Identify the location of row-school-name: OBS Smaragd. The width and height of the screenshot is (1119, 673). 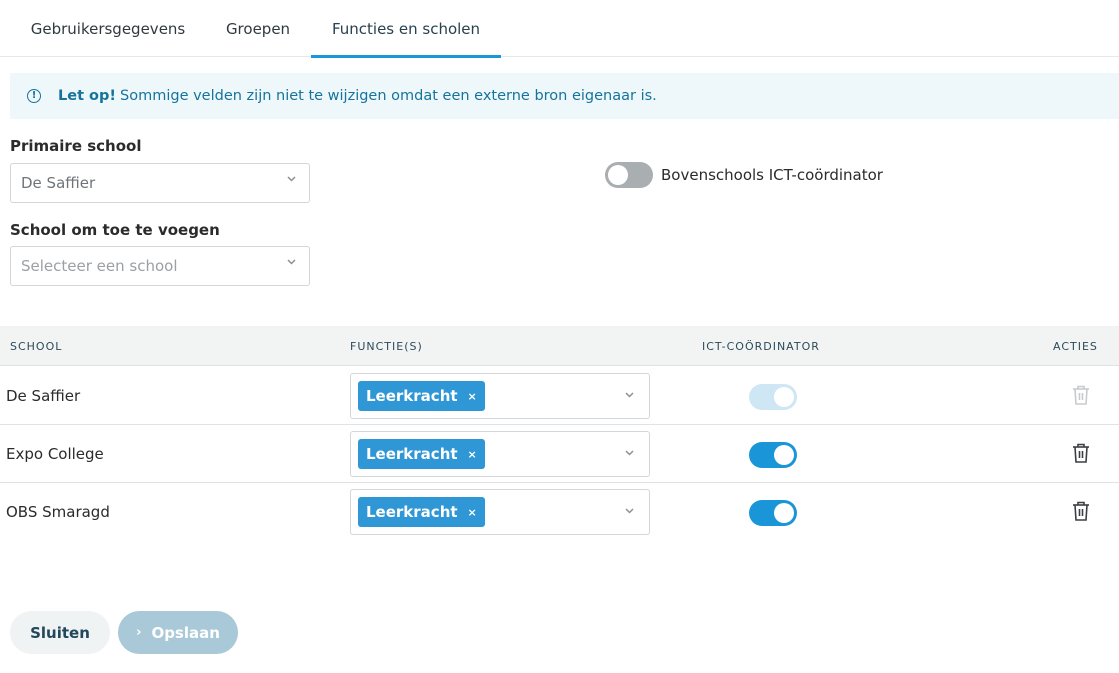
(58, 512).